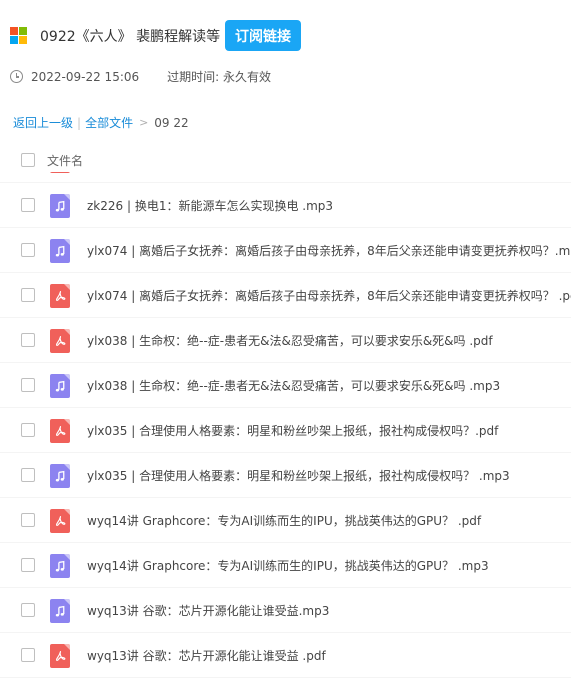 The image size is (571, 696). I want to click on select-all-checkbox, so click(28, 160).